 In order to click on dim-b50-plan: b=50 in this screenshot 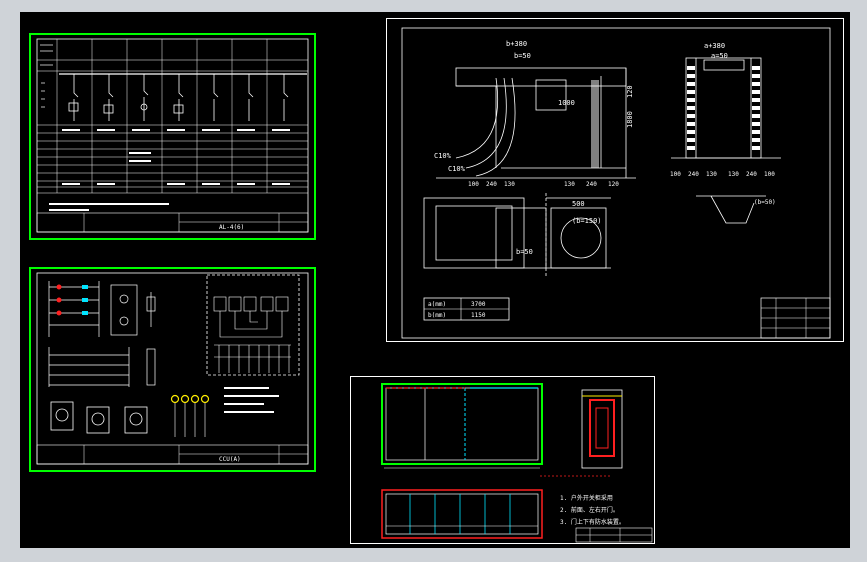, I will do `click(524, 252)`.